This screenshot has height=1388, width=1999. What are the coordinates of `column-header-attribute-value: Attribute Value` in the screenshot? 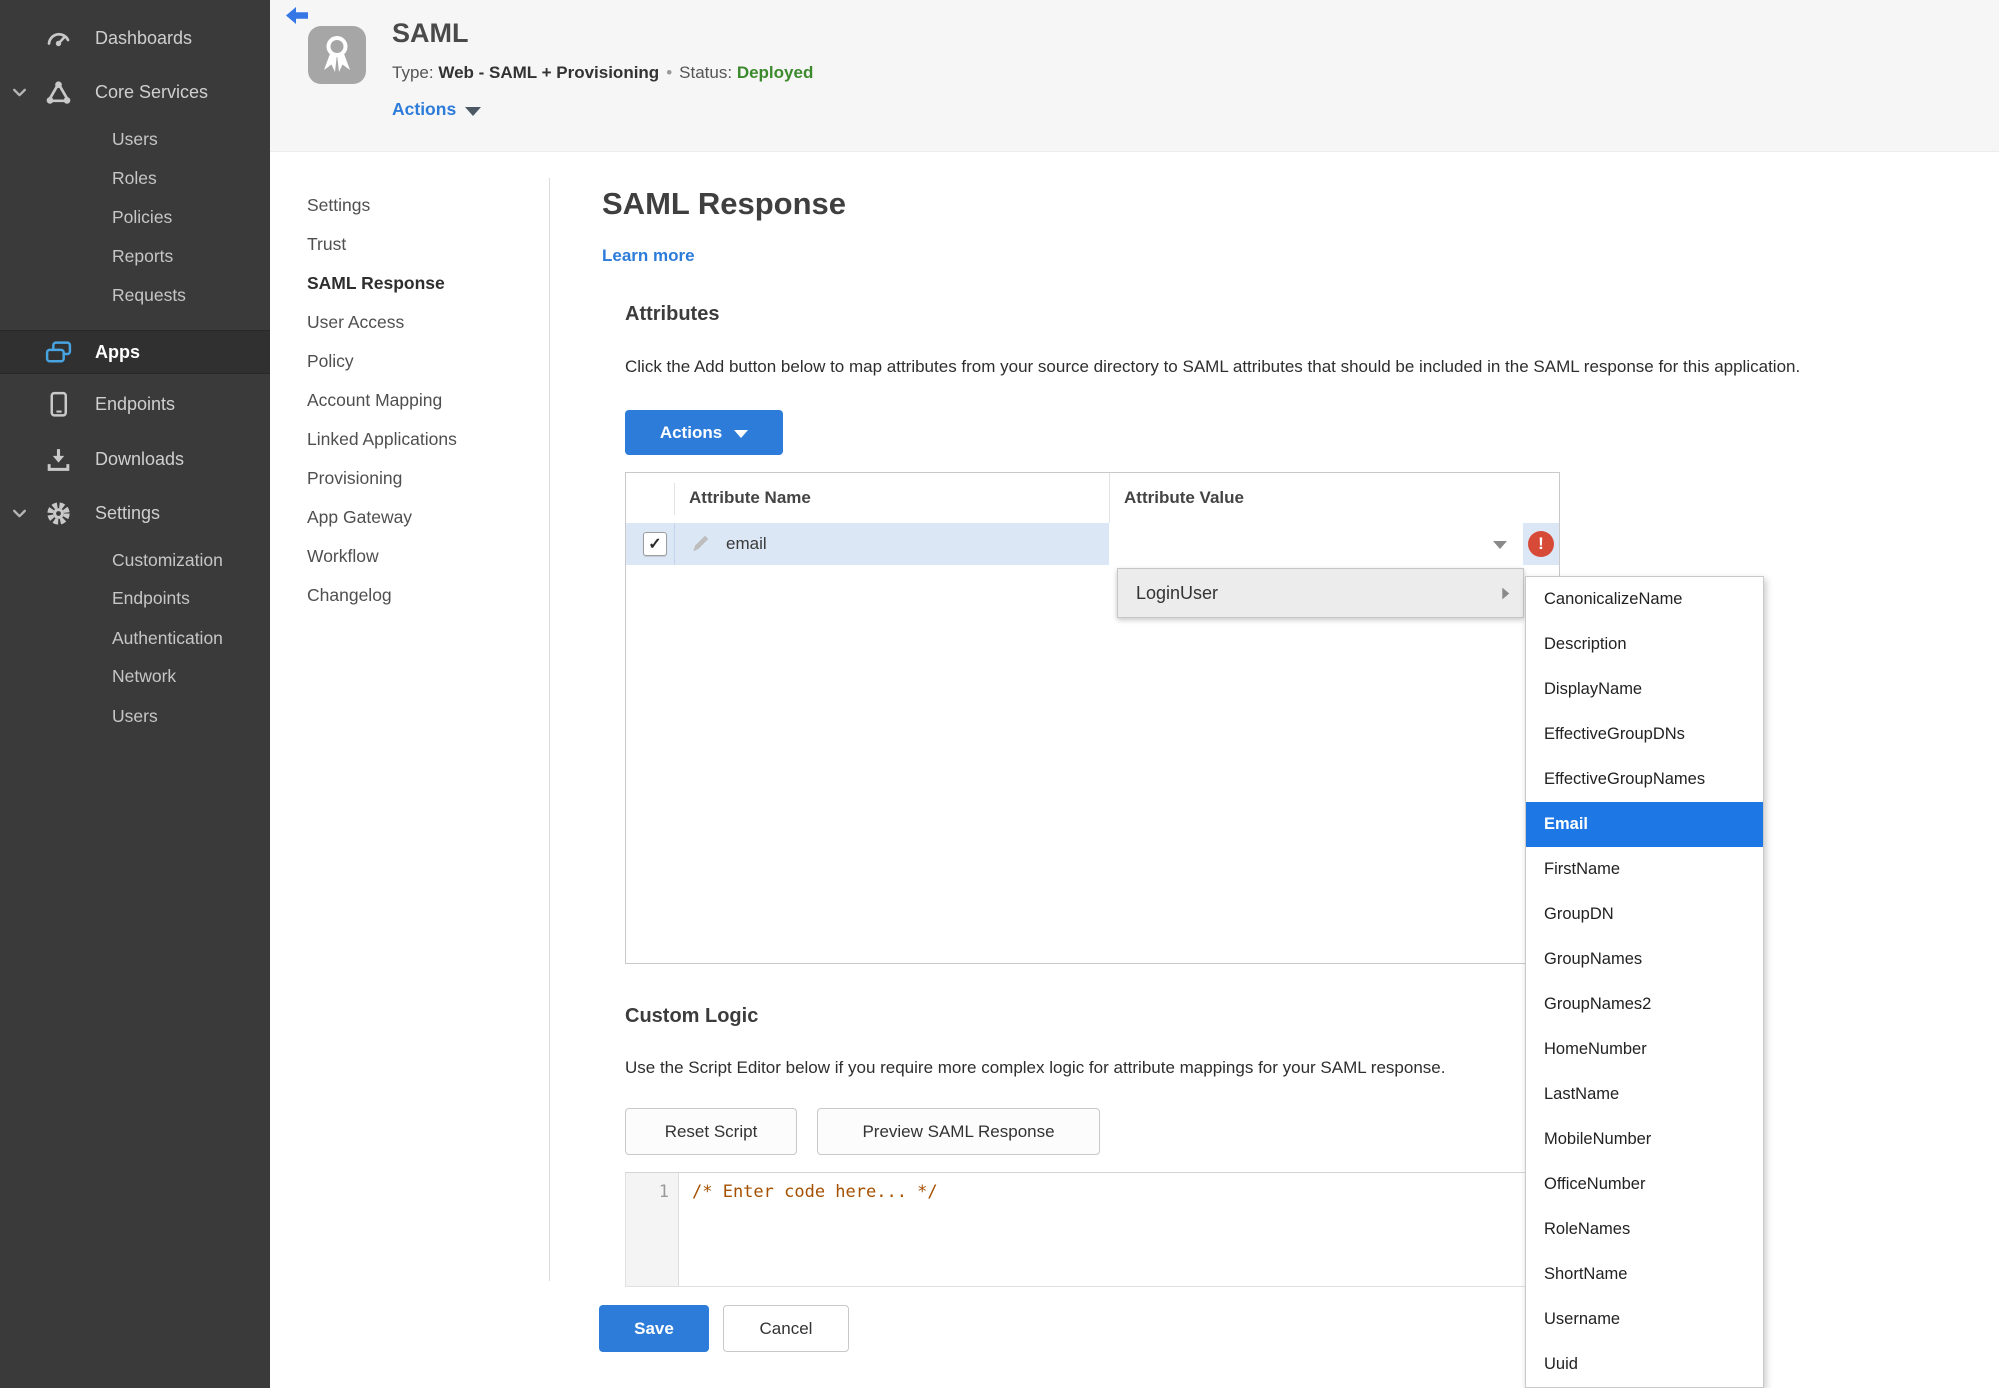 It's located at (1184, 497).